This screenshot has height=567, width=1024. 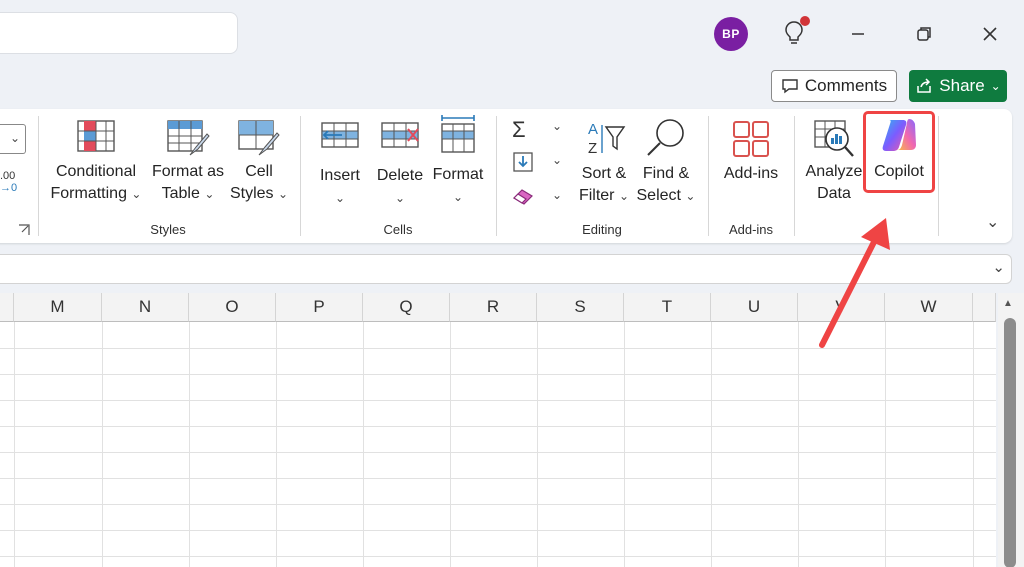 I want to click on cells-group-label: Cells, so click(x=398, y=229).